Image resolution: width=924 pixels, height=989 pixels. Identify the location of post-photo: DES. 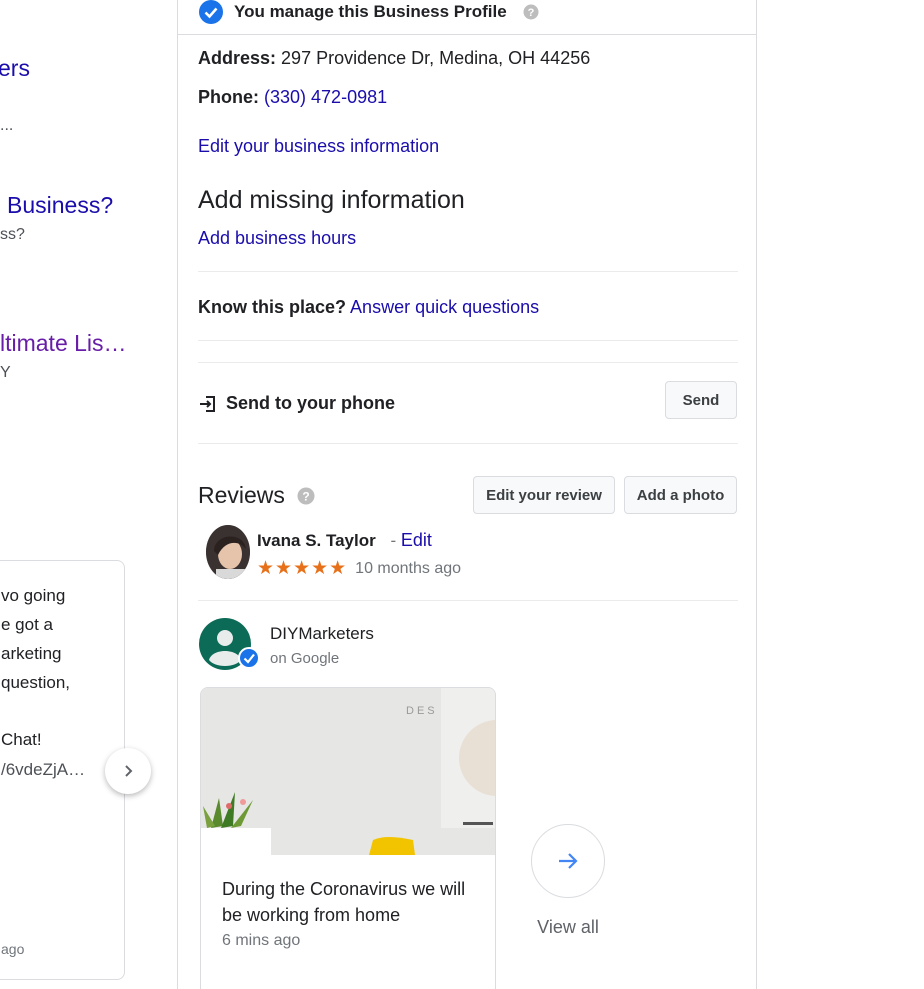
(348, 771).